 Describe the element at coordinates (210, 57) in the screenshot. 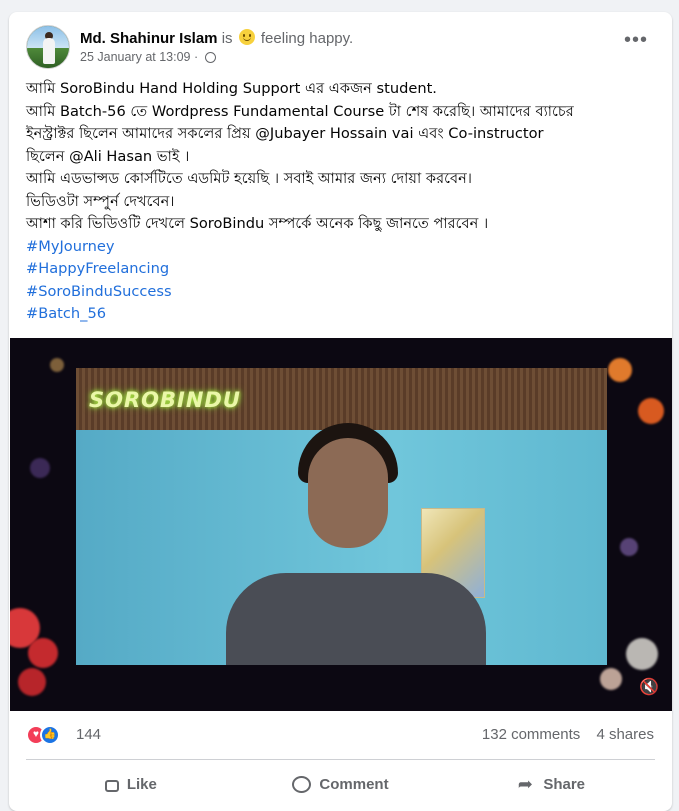

I see `globe-icon` at that location.